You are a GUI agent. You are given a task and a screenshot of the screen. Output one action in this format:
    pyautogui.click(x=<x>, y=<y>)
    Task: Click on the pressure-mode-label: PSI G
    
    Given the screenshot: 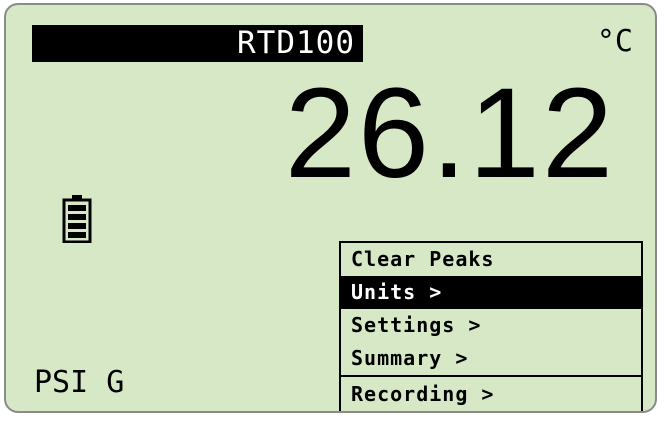 What is the action you would take?
    pyautogui.click(x=79, y=382)
    